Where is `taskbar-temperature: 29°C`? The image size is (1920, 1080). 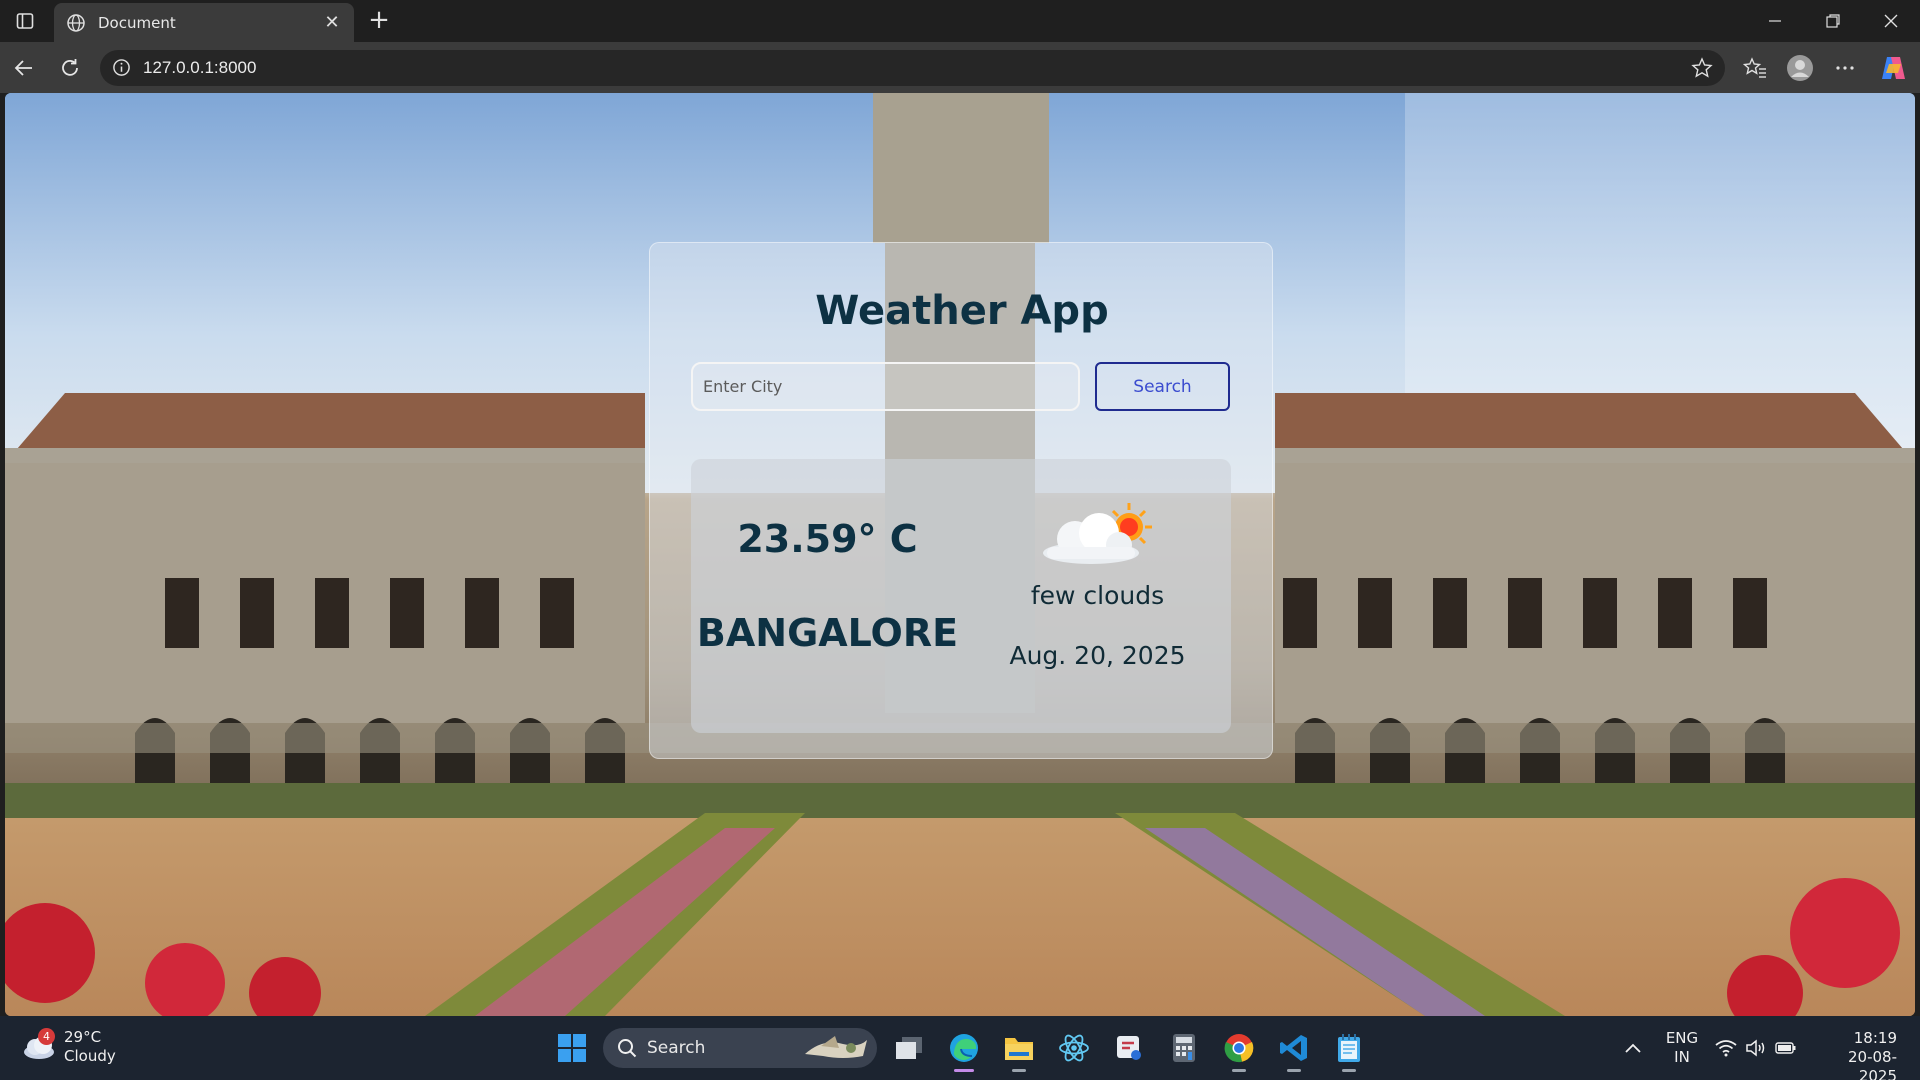
taskbar-temperature: 29°C is located at coordinates (83, 1037).